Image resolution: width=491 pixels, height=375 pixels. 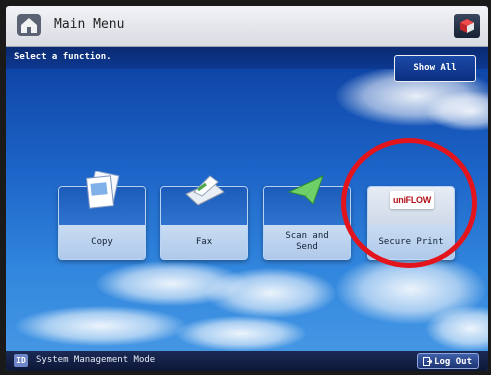 What do you see at coordinates (427, 361) in the screenshot?
I see `logout-icon` at bounding box center [427, 361].